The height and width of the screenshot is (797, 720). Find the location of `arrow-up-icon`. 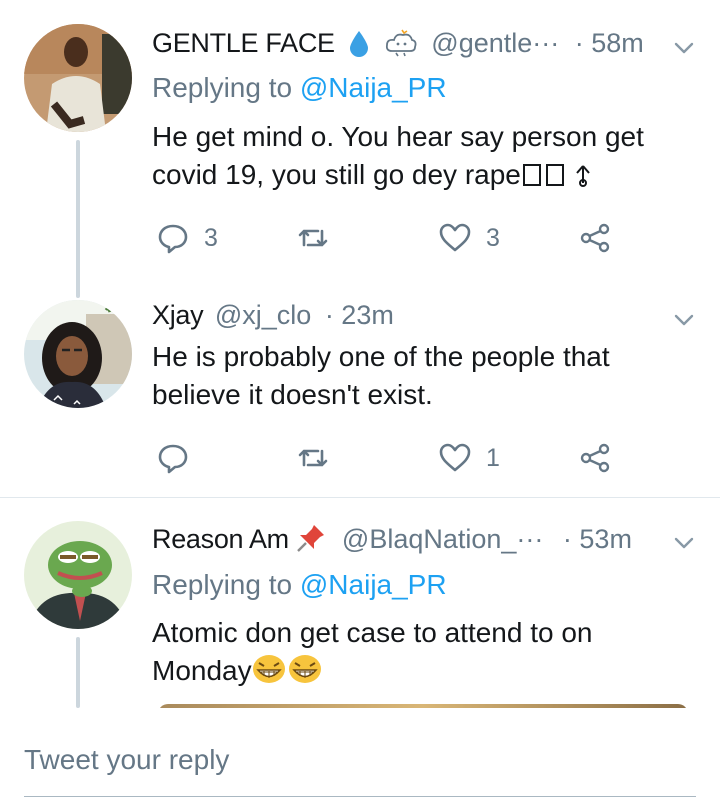

arrow-up-icon is located at coordinates (583, 176).